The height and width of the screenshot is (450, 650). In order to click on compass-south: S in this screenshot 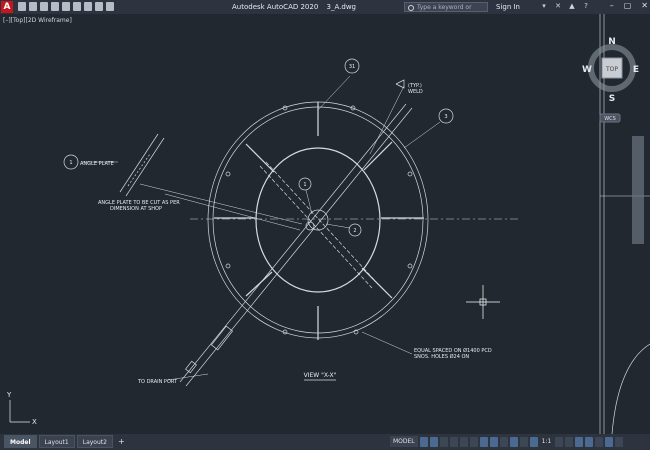, I will do `click(612, 99)`.